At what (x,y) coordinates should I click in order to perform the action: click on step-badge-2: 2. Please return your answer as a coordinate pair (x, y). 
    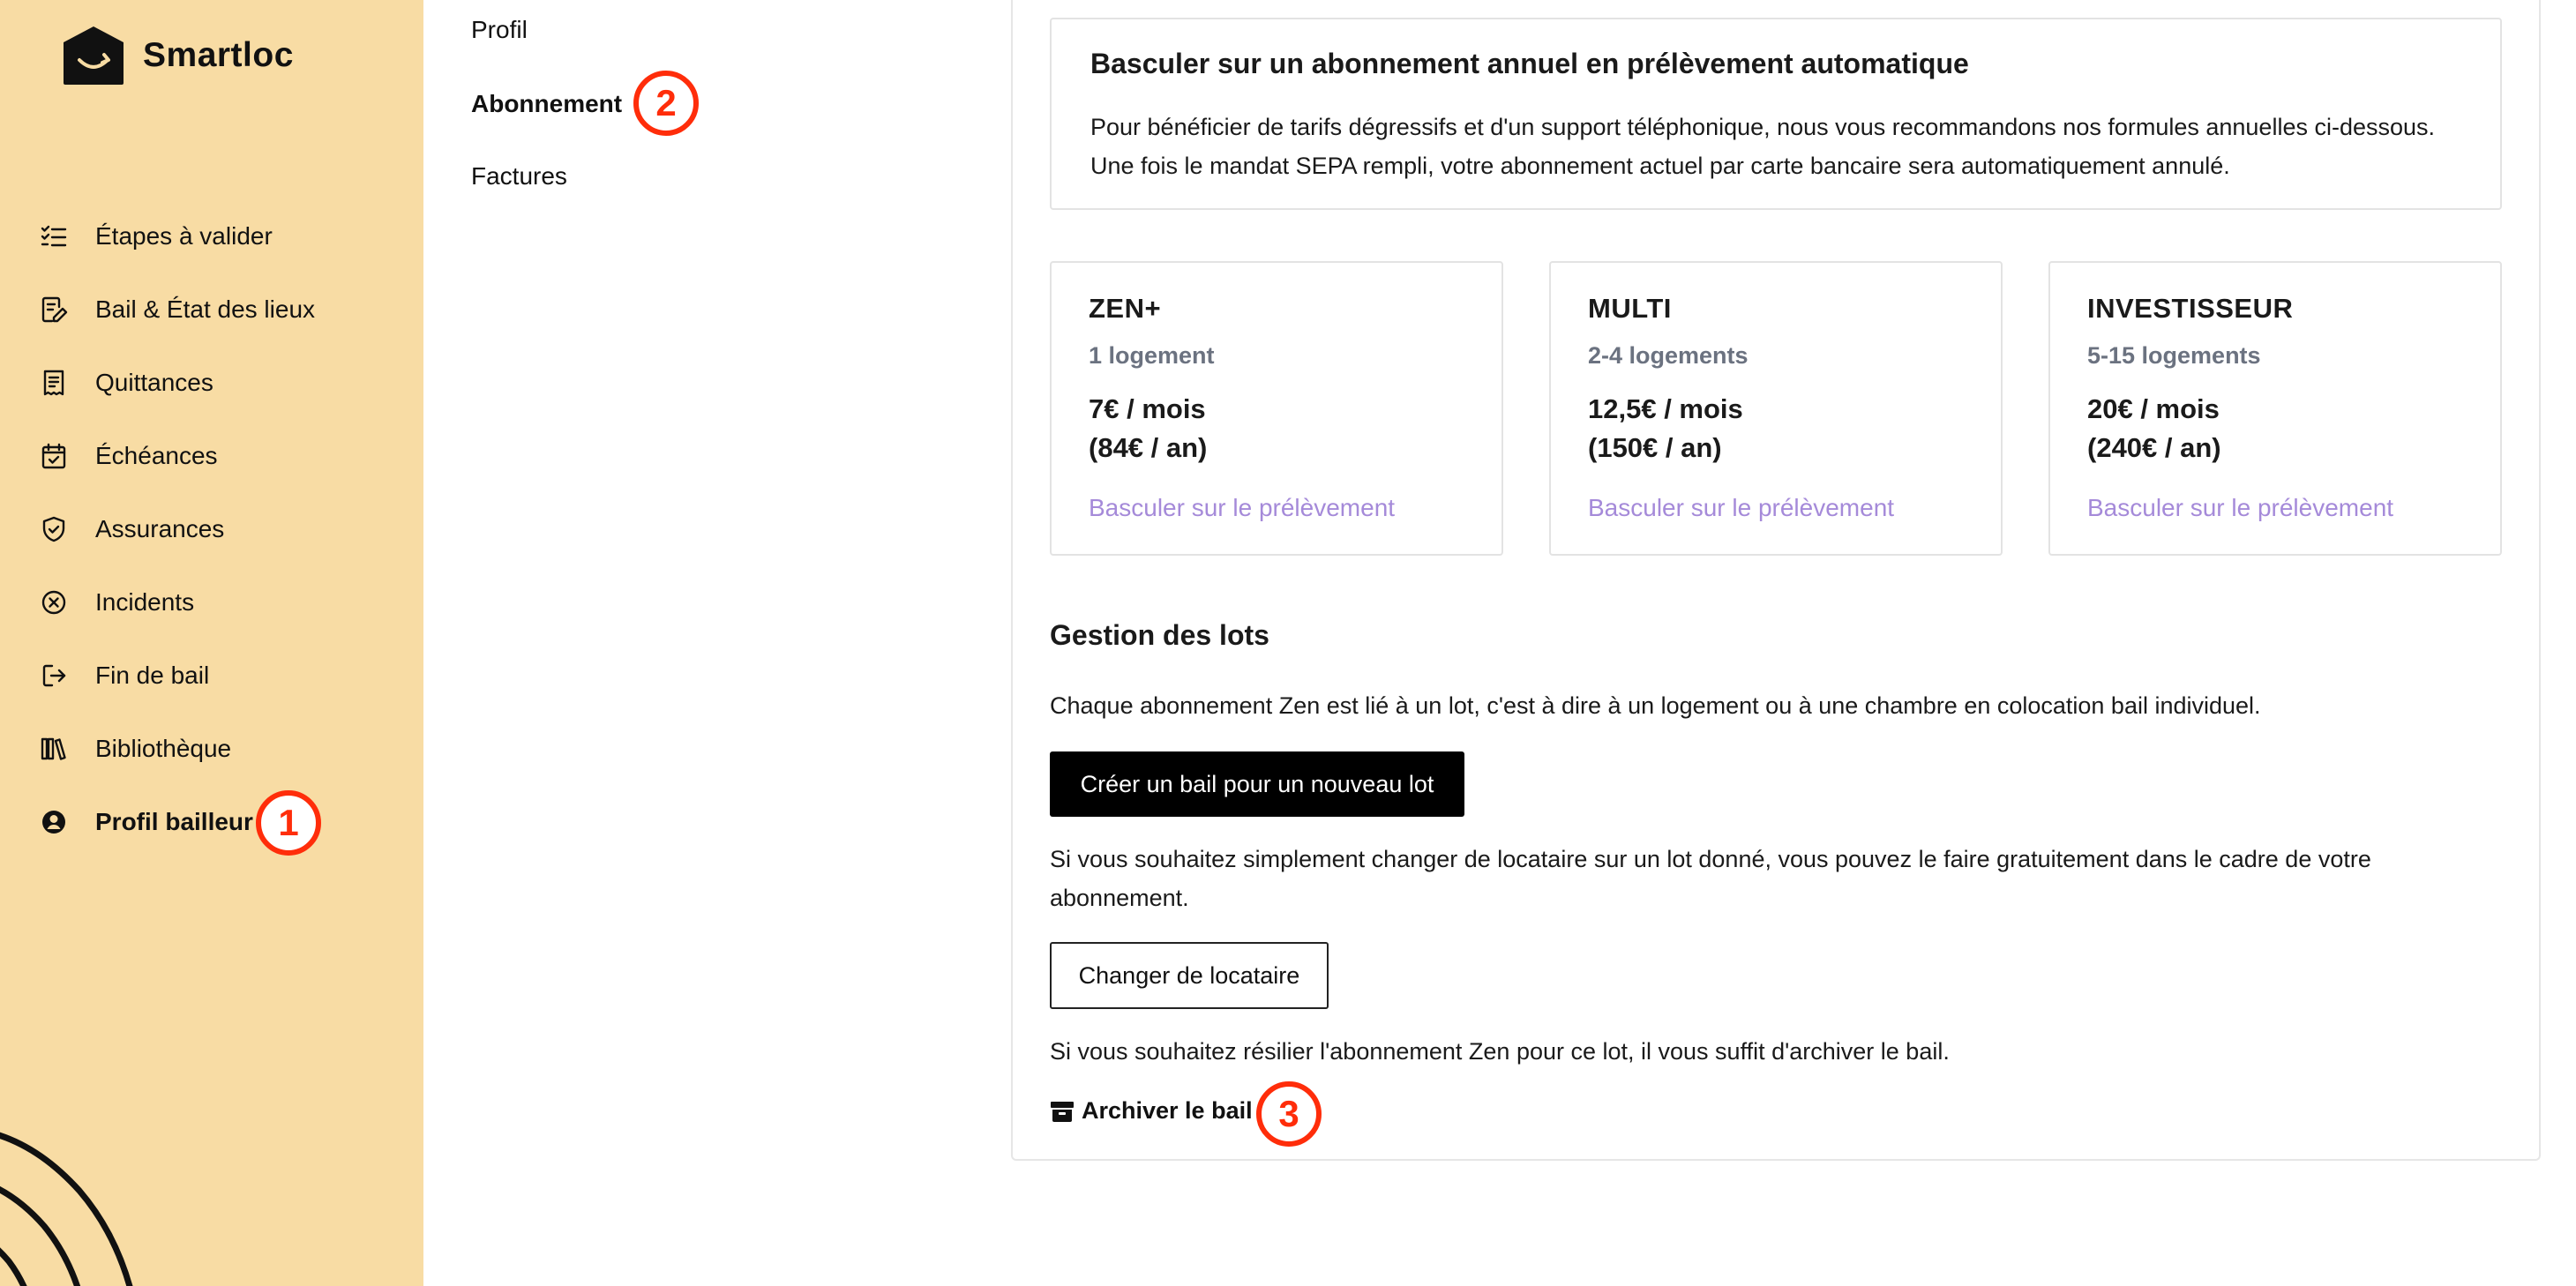
    Looking at the image, I should click on (666, 103).